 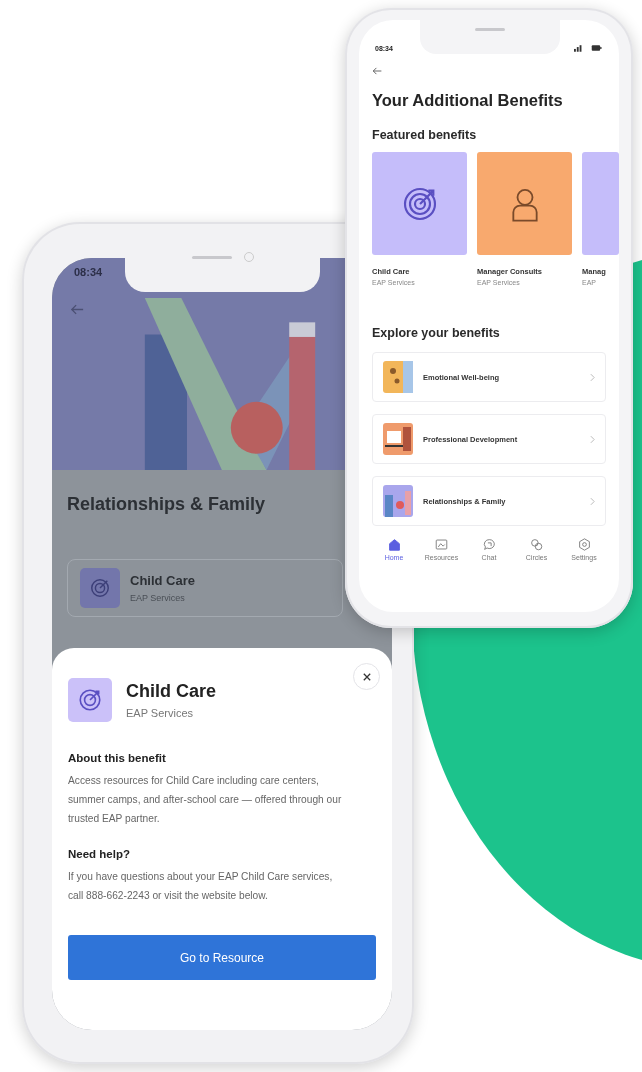 What do you see at coordinates (441, 544) in the screenshot?
I see `picture-frame-icon` at bounding box center [441, 544].